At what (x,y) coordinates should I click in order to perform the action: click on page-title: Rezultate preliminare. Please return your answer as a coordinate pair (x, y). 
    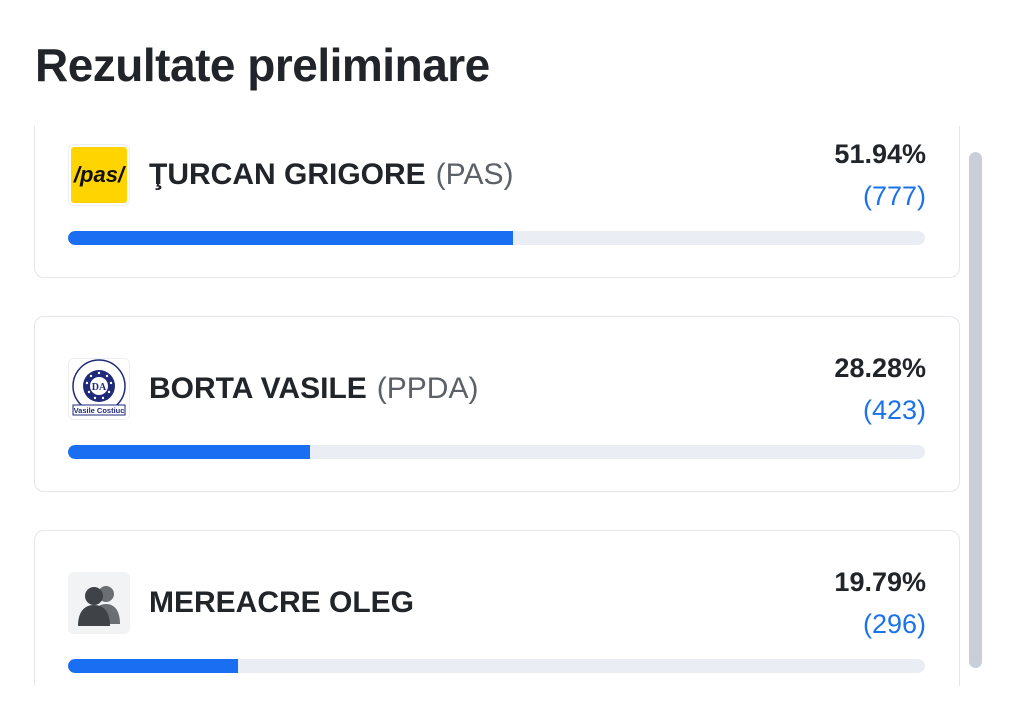
    Looking at the image, I should click on (262, 65).